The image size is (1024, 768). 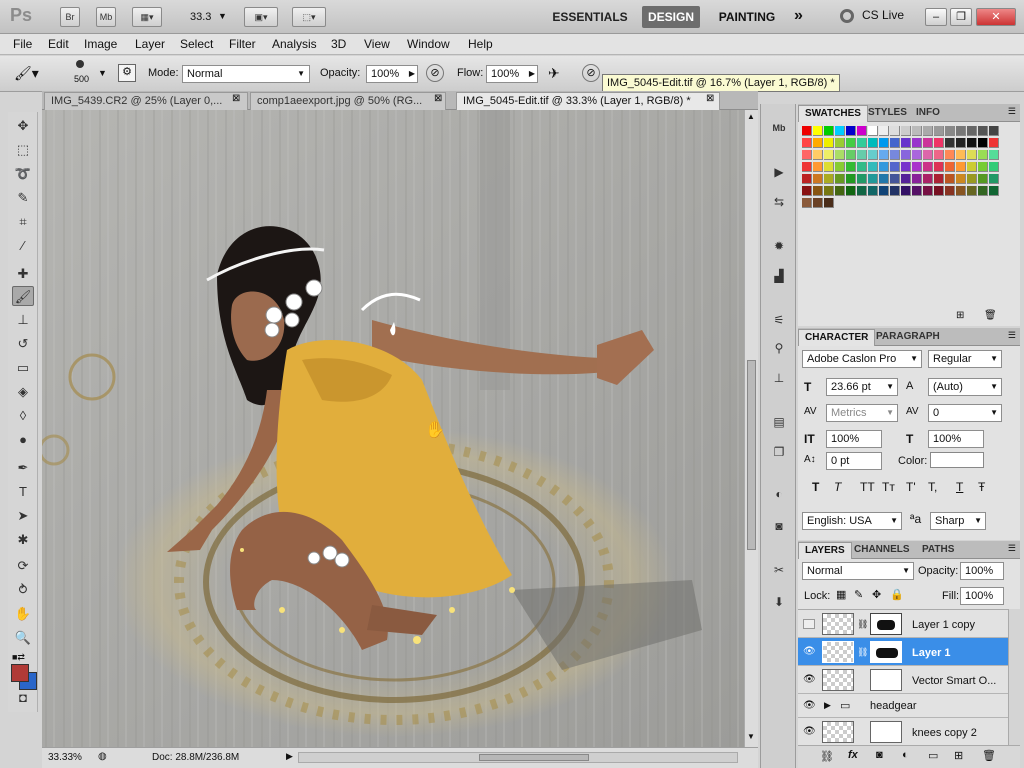 I want to click on notes-icon: ▤, so click(x=779, y=422).